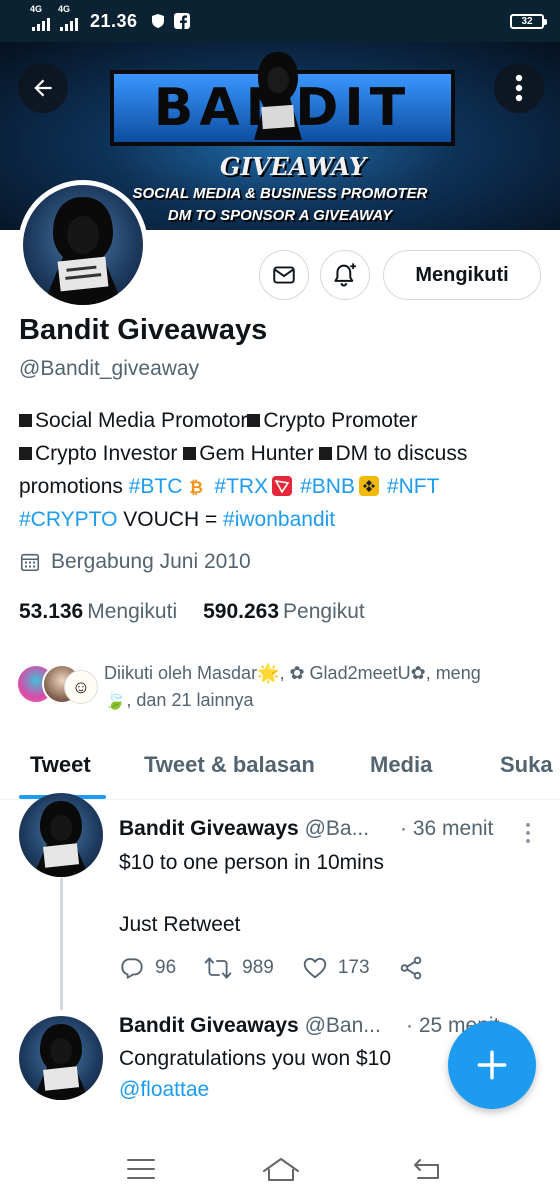 The height and width of the screenshot is (1200, 560). I want to click on tab-tweet: Tweet, so click(60, 765).